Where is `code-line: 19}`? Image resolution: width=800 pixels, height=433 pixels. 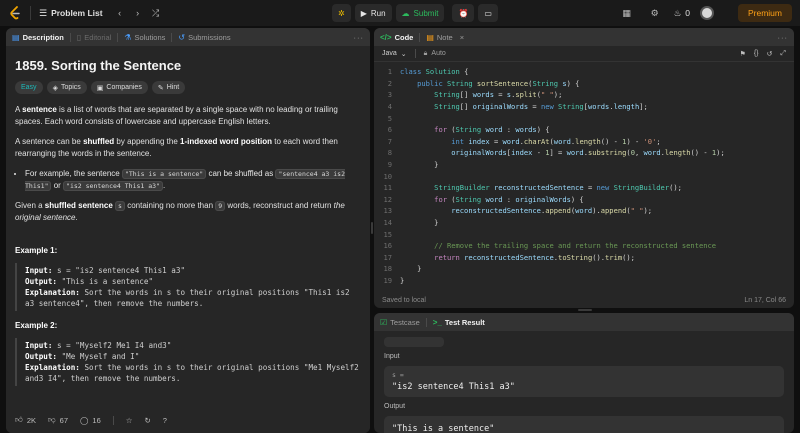
code-line: 19} is located at coordinates (584, 281).